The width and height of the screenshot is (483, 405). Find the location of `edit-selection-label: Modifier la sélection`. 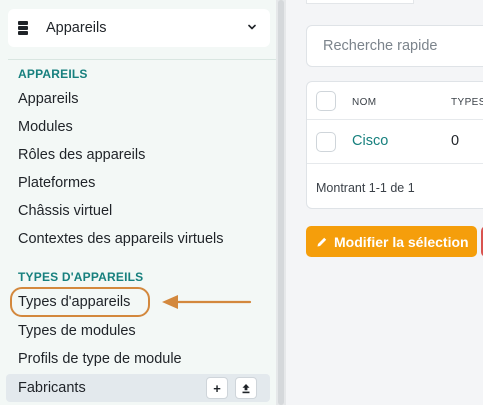

edit-selection-label: Modifier la sélection is located at coordinates (401, 241).